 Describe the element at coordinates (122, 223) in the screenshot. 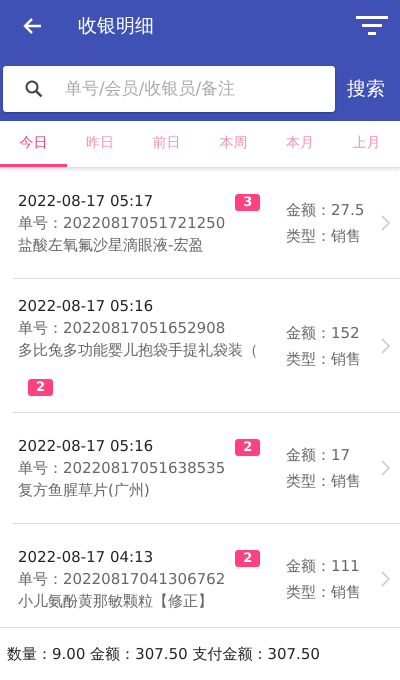

I see `order-number: 单号：20220817051721250` at that location.